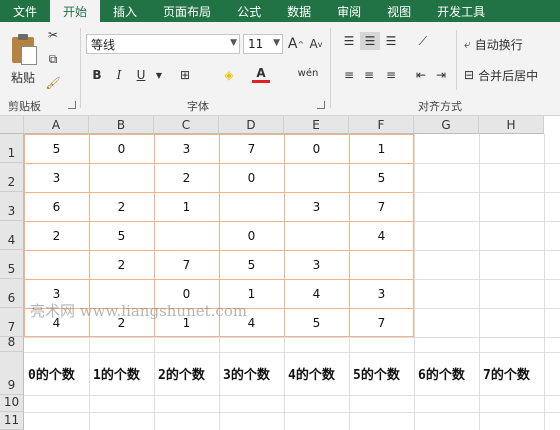 This screenshot has width=560, height=430. What do you see at coordinates (24, 106) in the screenshot?
I see `clipboard-group-label: 剪贴板` at bounding box center [24, 106].